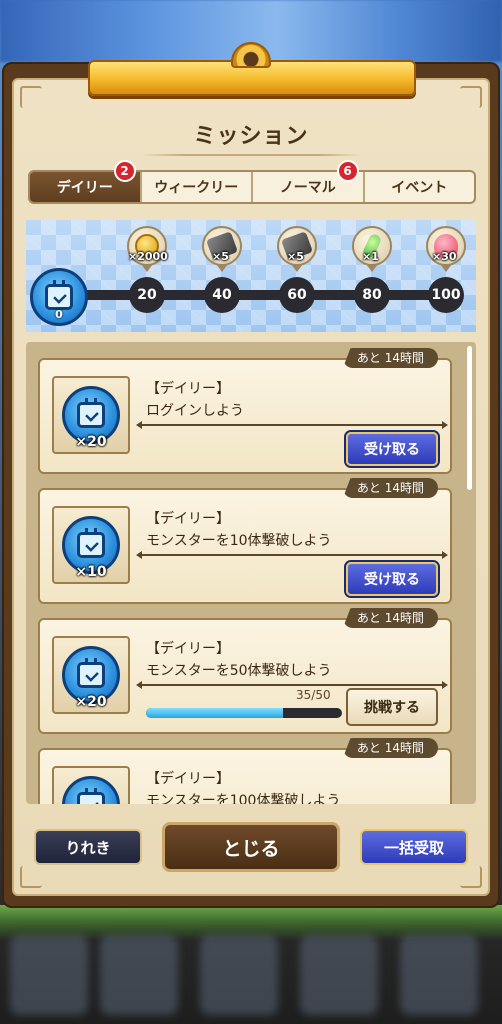  What do you see at coordinates (370, 256) in the screenshot?
I see `reward-quantity: ×1` at bounding box center [370, 256].